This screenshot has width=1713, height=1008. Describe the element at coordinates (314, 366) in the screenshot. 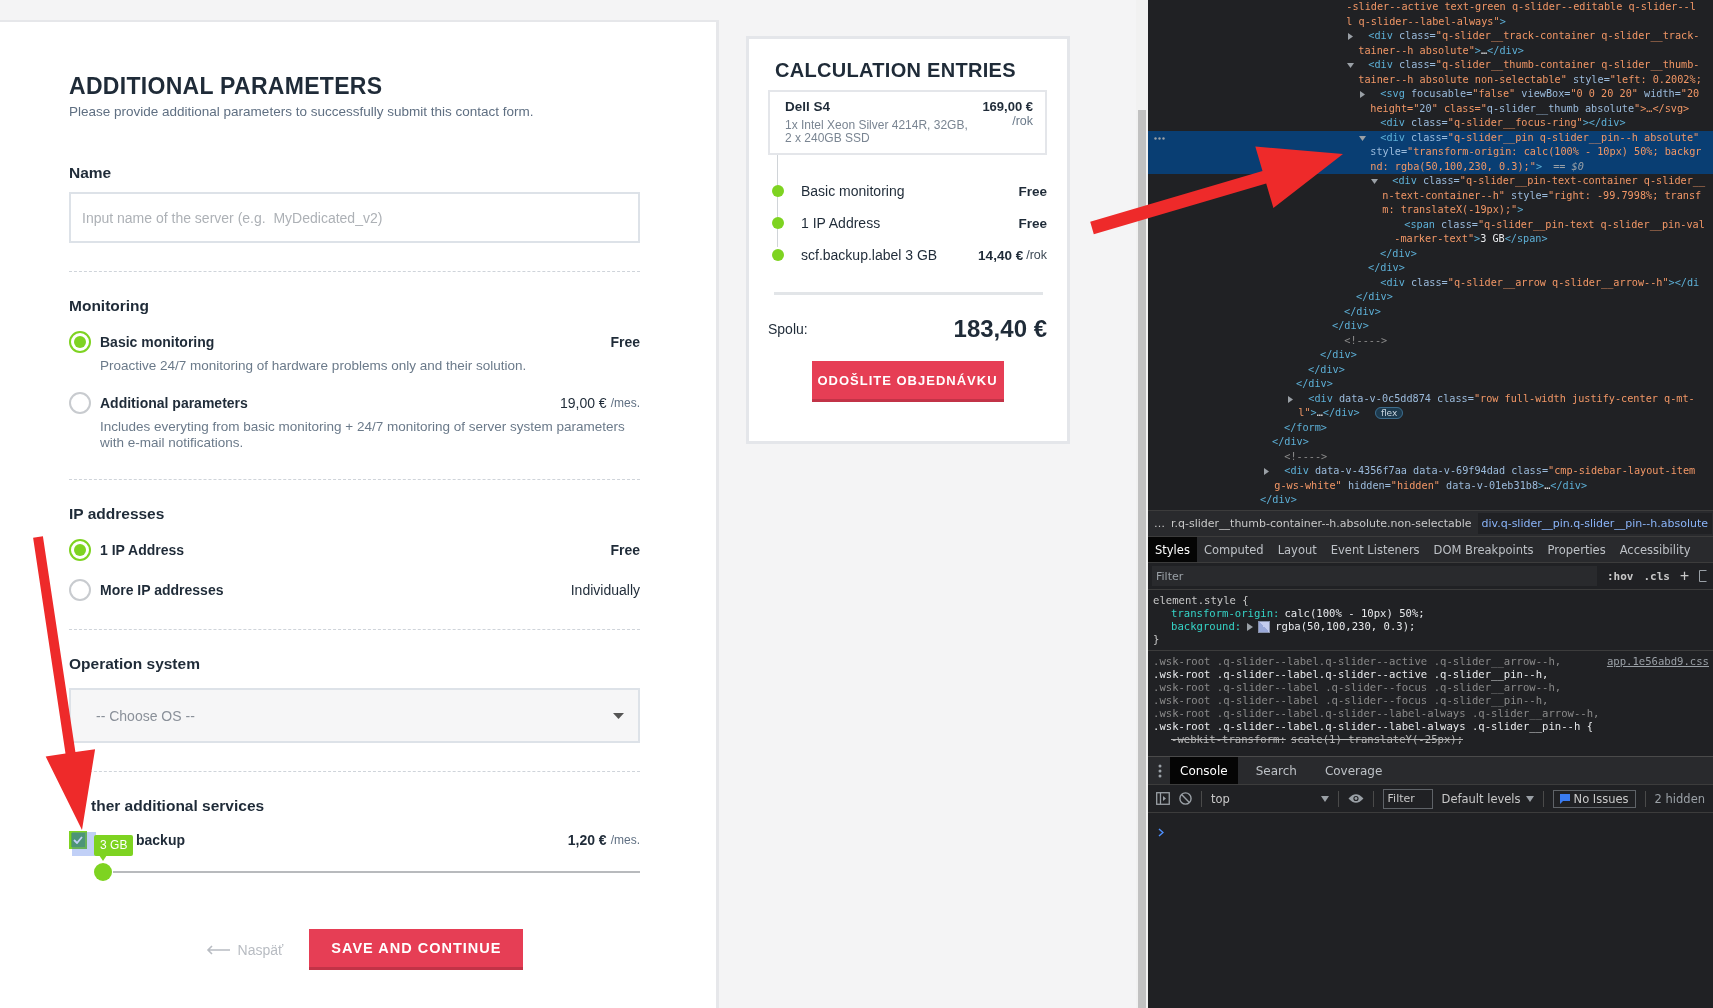

I see `option-description: Proactive 24/7 monitoring of hardware problems only and their solution.` at that location.